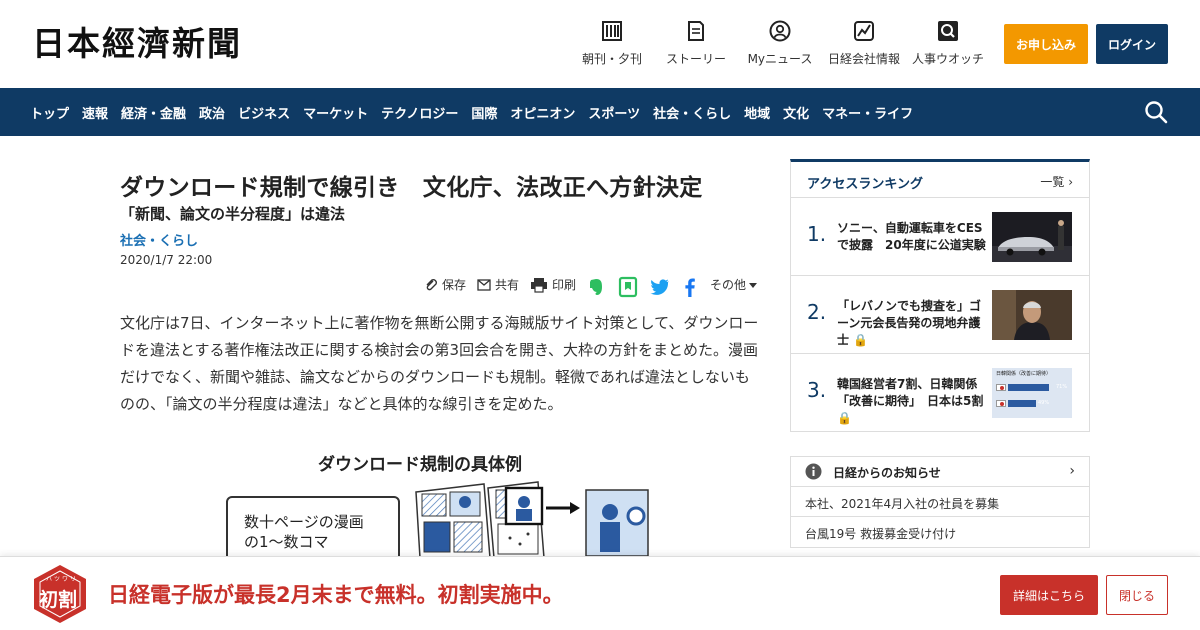  I want to click on mail-icon, so click(484, 284).